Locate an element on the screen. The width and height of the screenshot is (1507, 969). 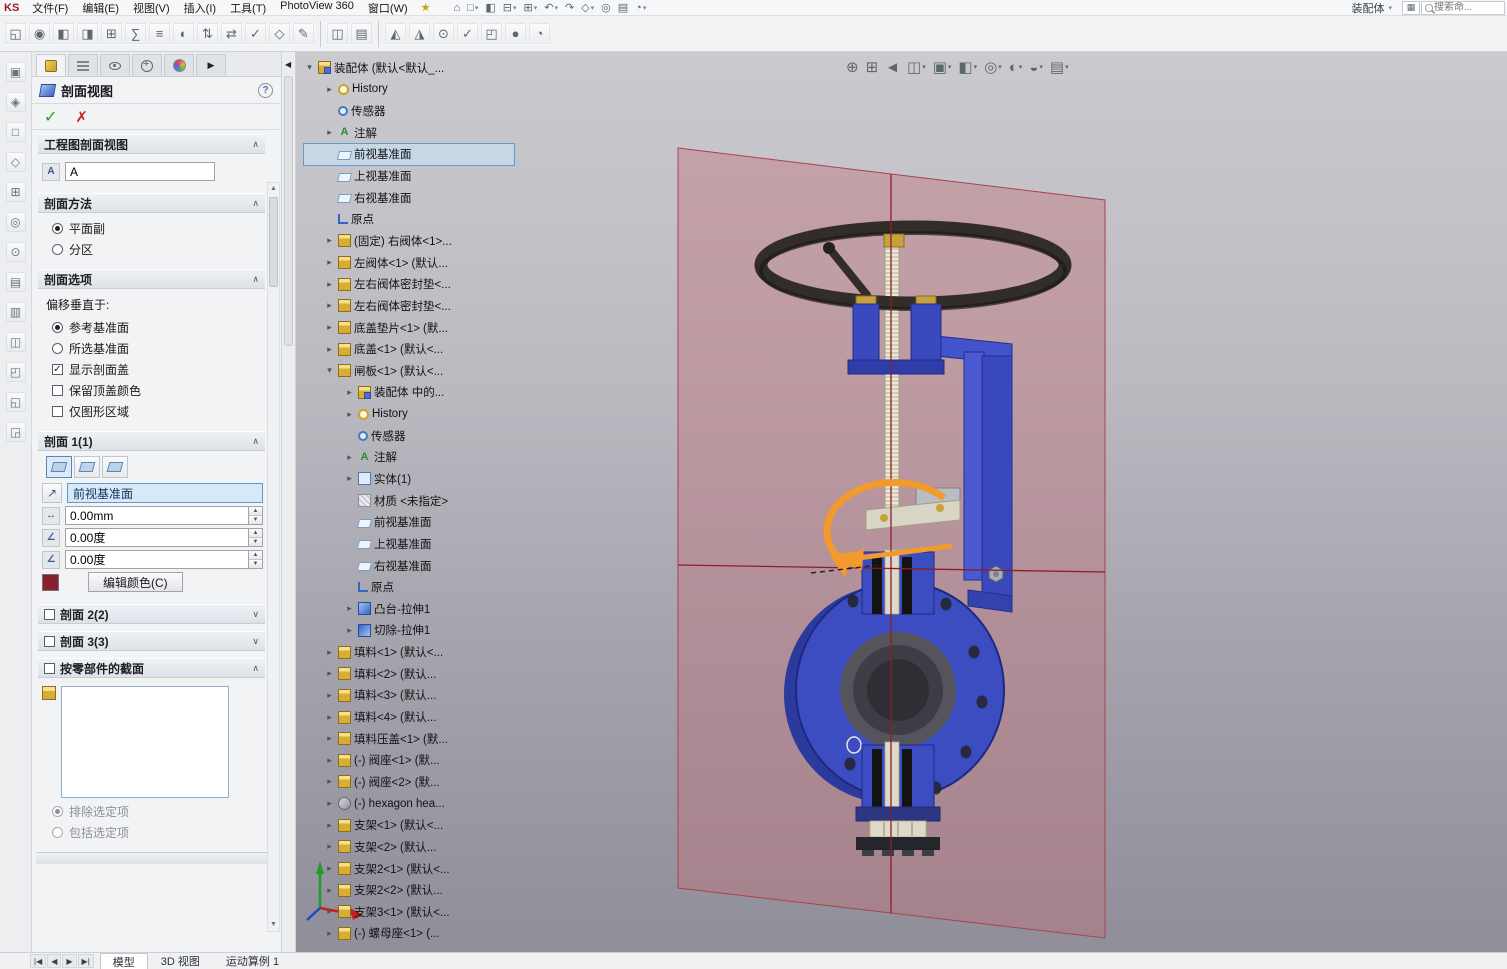
radio-option: 平面副 is located at coordinates (152, 228).